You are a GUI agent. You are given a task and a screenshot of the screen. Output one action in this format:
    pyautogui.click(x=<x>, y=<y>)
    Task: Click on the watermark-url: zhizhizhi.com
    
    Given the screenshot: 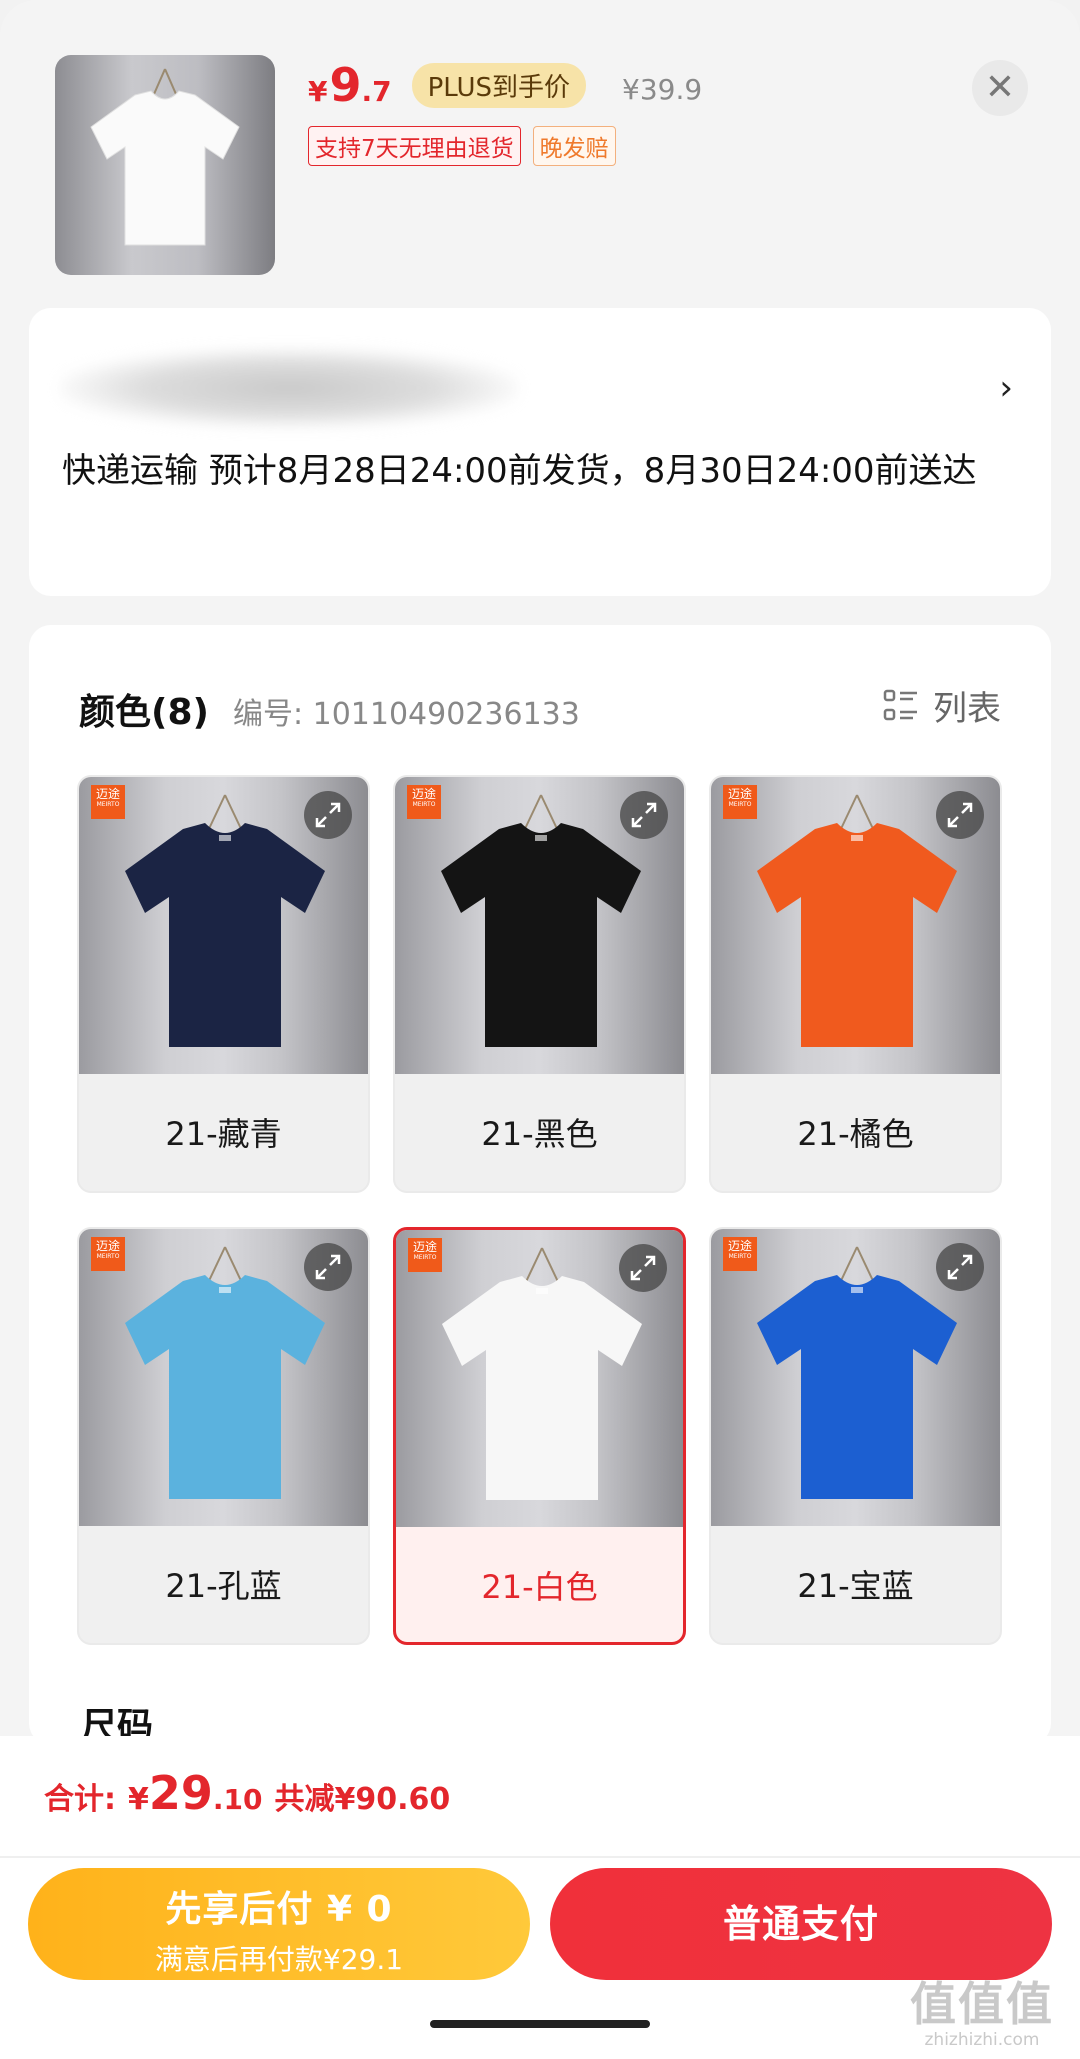 What is the action you would take?
    pyautogui.click(x=982, y=2040)
    